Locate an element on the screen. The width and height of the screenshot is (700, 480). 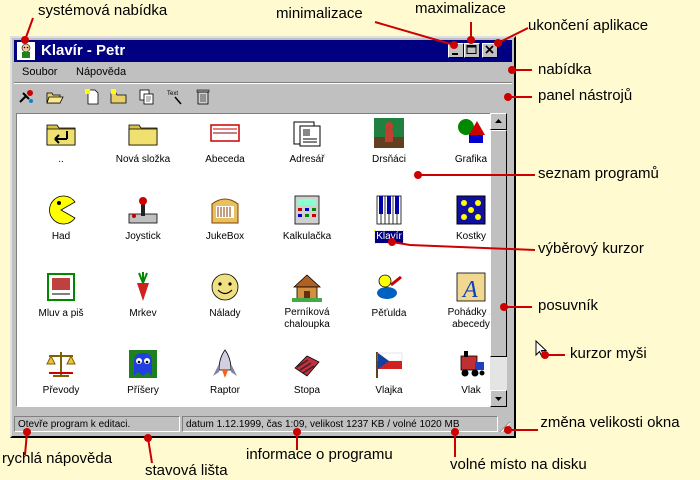
title-bar: Klavír - Petr is located at coordinates (263, 51).